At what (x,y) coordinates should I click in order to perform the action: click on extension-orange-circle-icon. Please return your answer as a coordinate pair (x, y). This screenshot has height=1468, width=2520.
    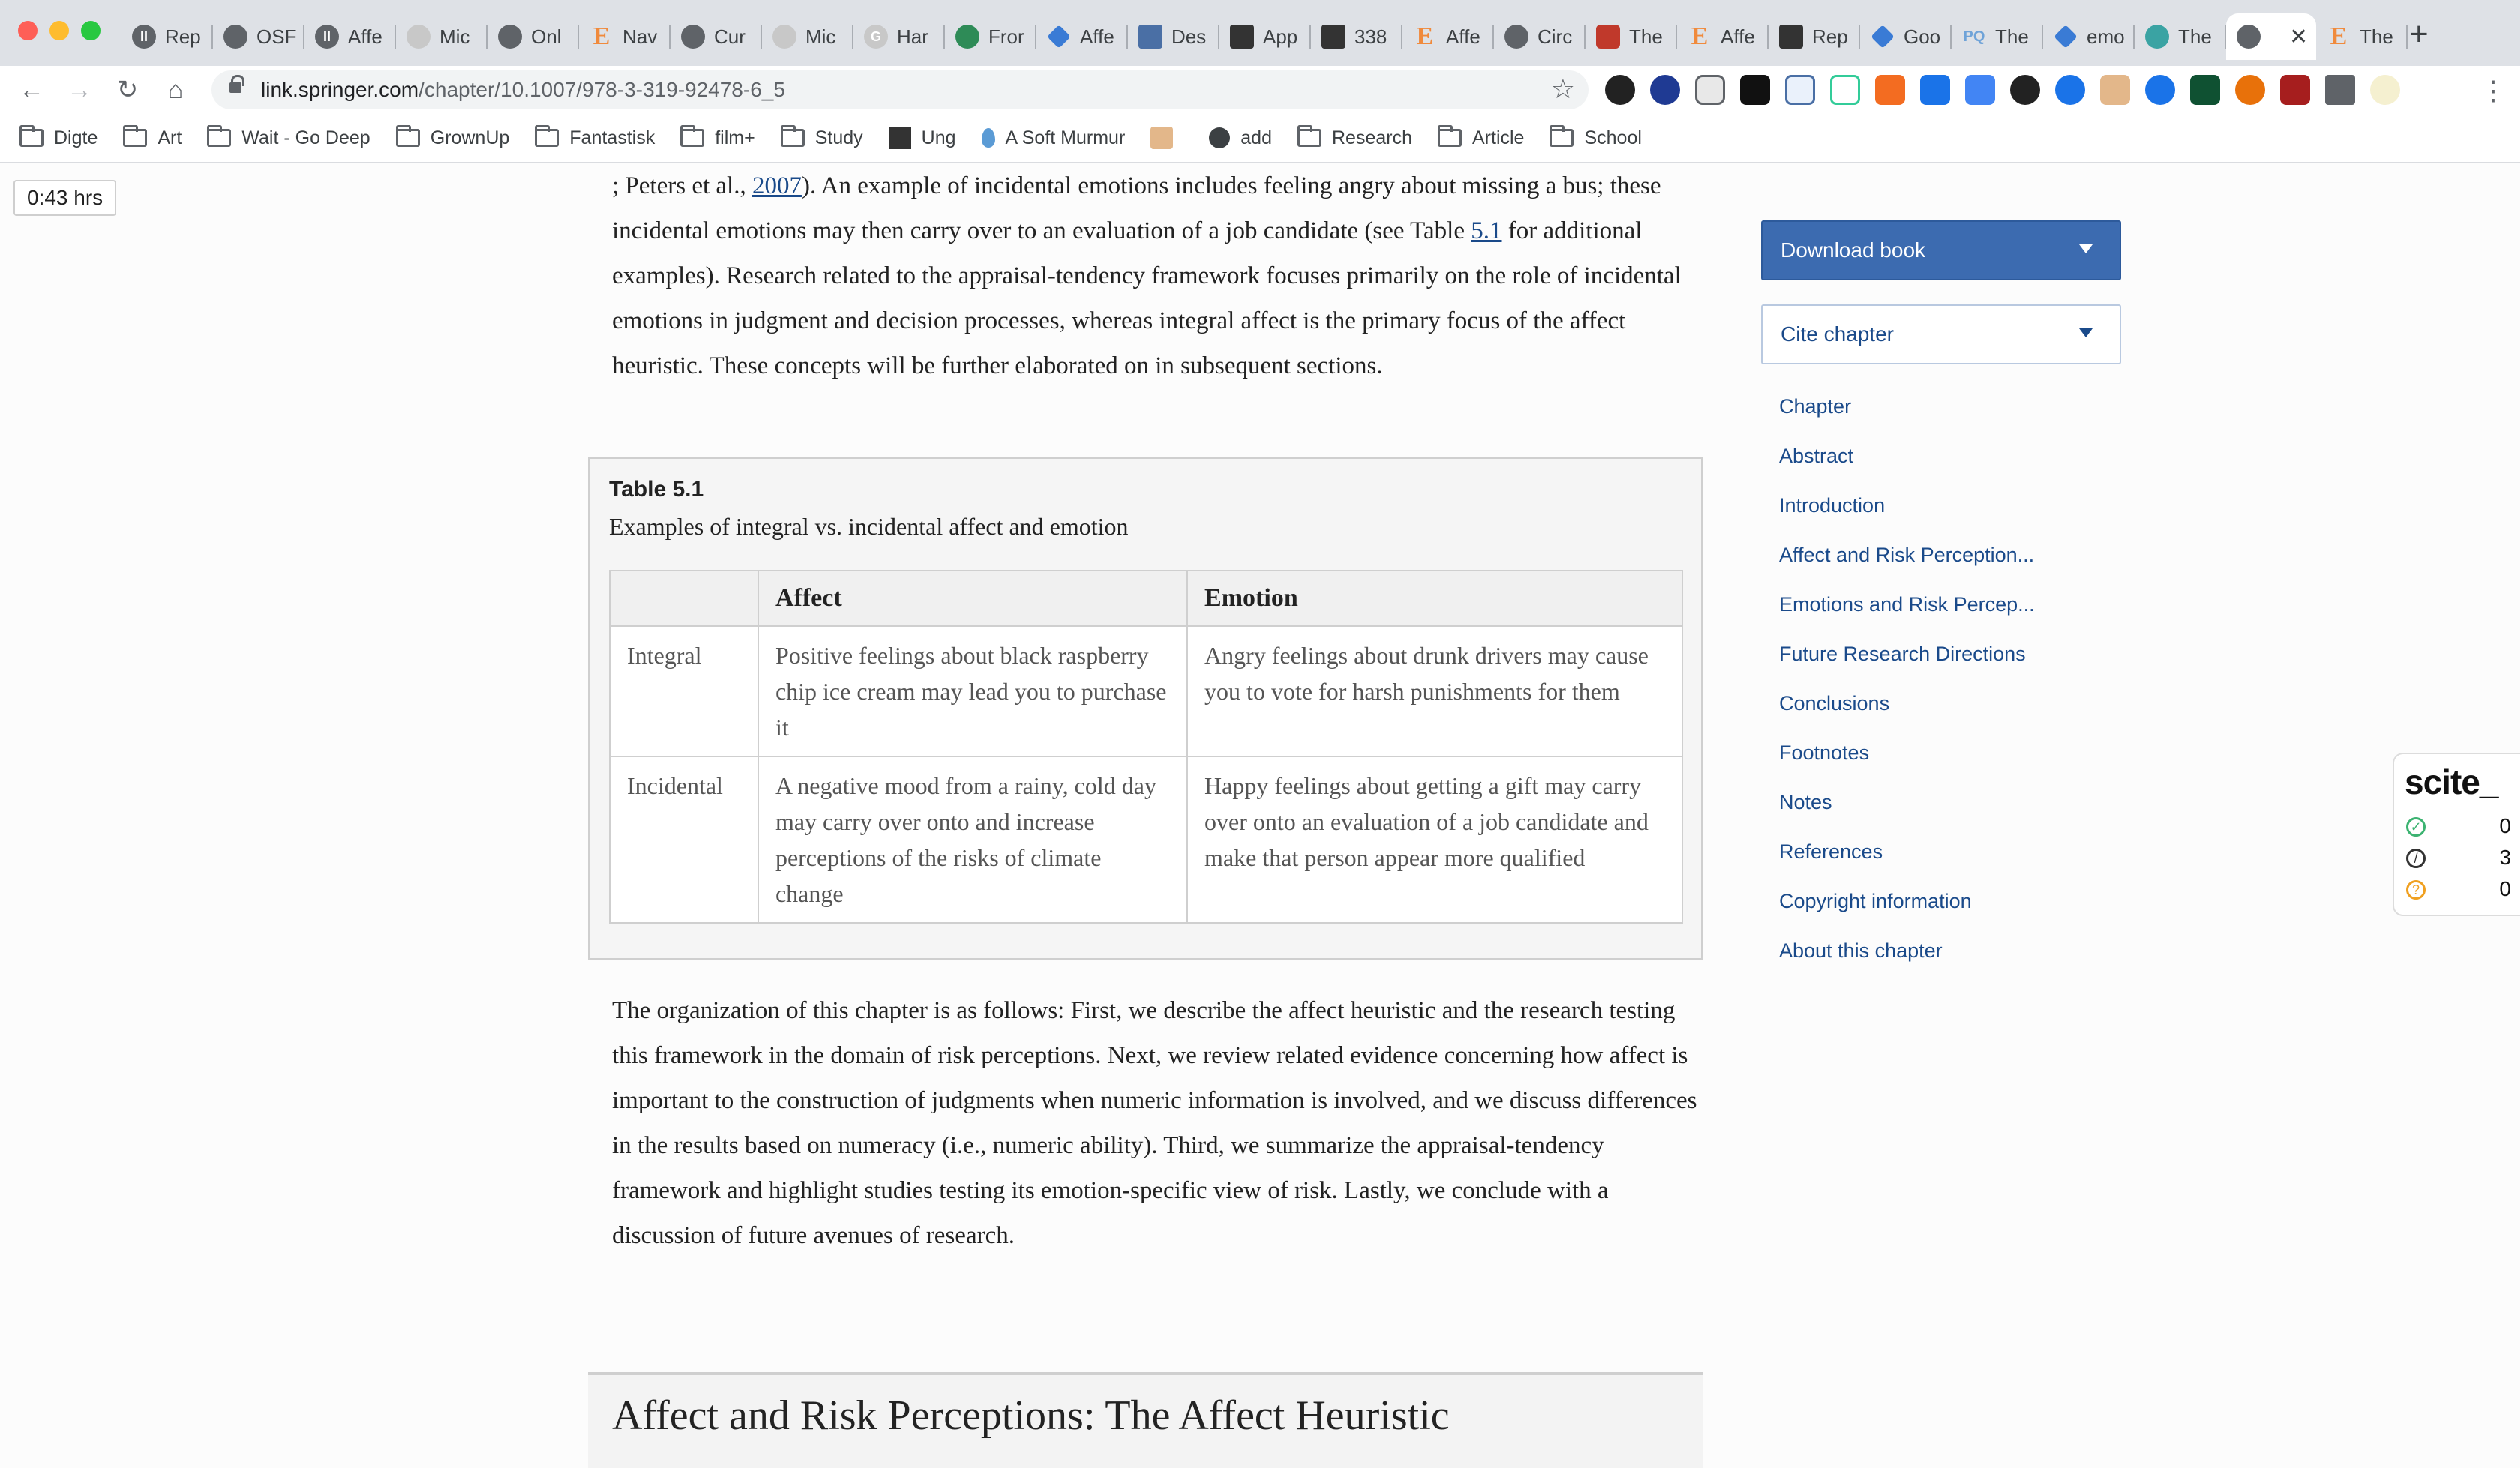
    Looking at the image, I should click on (2250, 90).